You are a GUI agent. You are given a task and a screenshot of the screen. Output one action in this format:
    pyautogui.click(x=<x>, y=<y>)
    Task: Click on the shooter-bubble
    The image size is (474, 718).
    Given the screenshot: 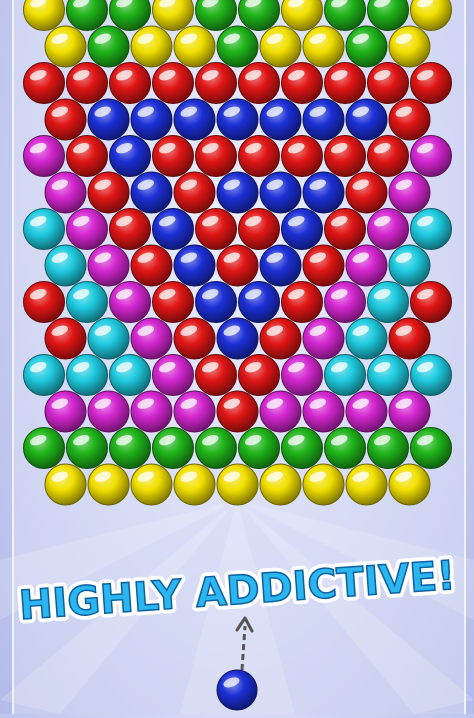 What is the action you would take?
    pyautogui.click(x=237, y=690)
    